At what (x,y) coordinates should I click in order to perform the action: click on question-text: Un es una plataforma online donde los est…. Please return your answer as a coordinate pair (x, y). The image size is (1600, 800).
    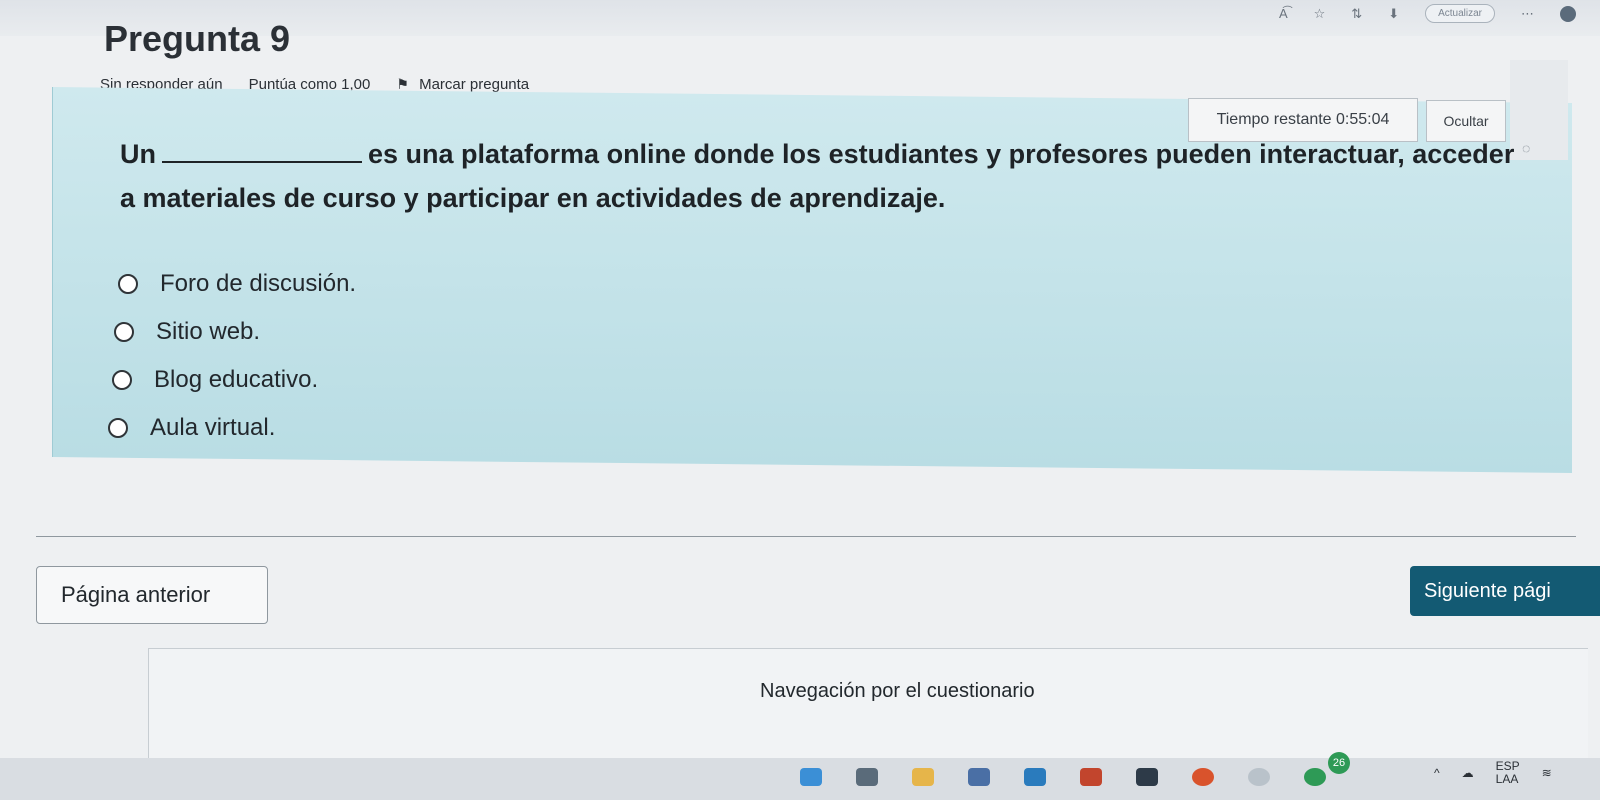
    Looking at the image, I should click on (820, 176).